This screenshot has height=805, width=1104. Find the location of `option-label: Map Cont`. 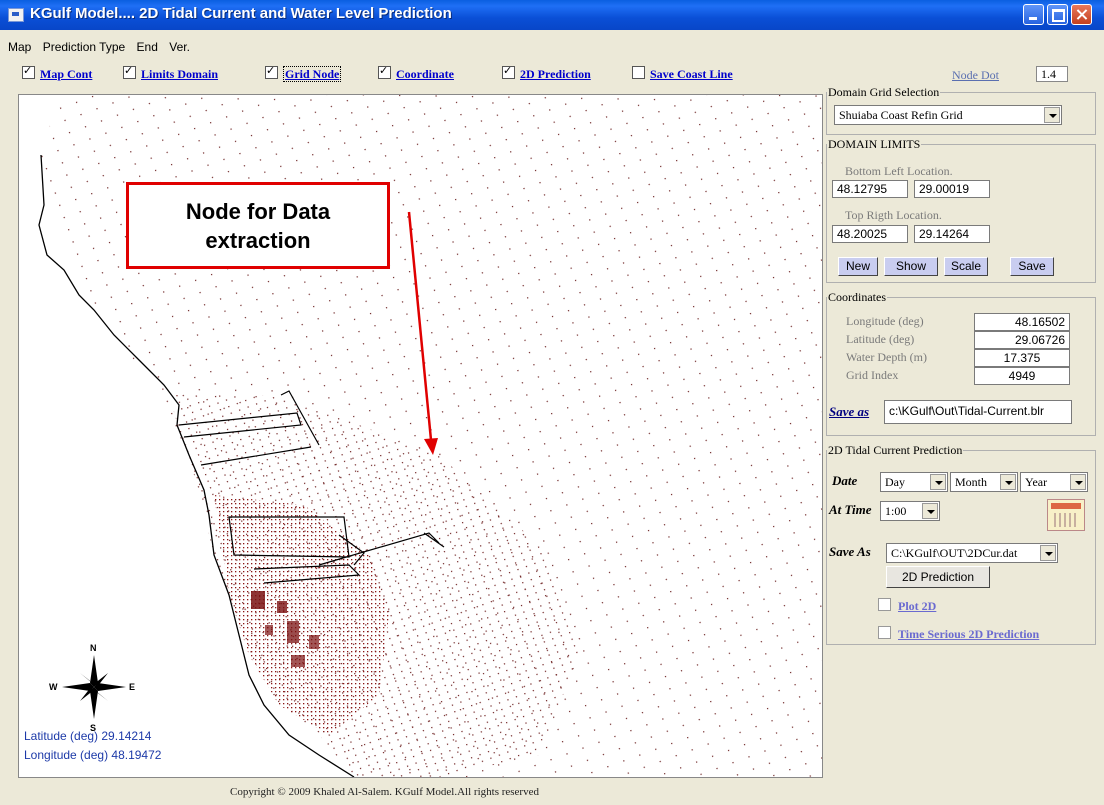

option-label: Map Cont is located at coordinates (66, 74).